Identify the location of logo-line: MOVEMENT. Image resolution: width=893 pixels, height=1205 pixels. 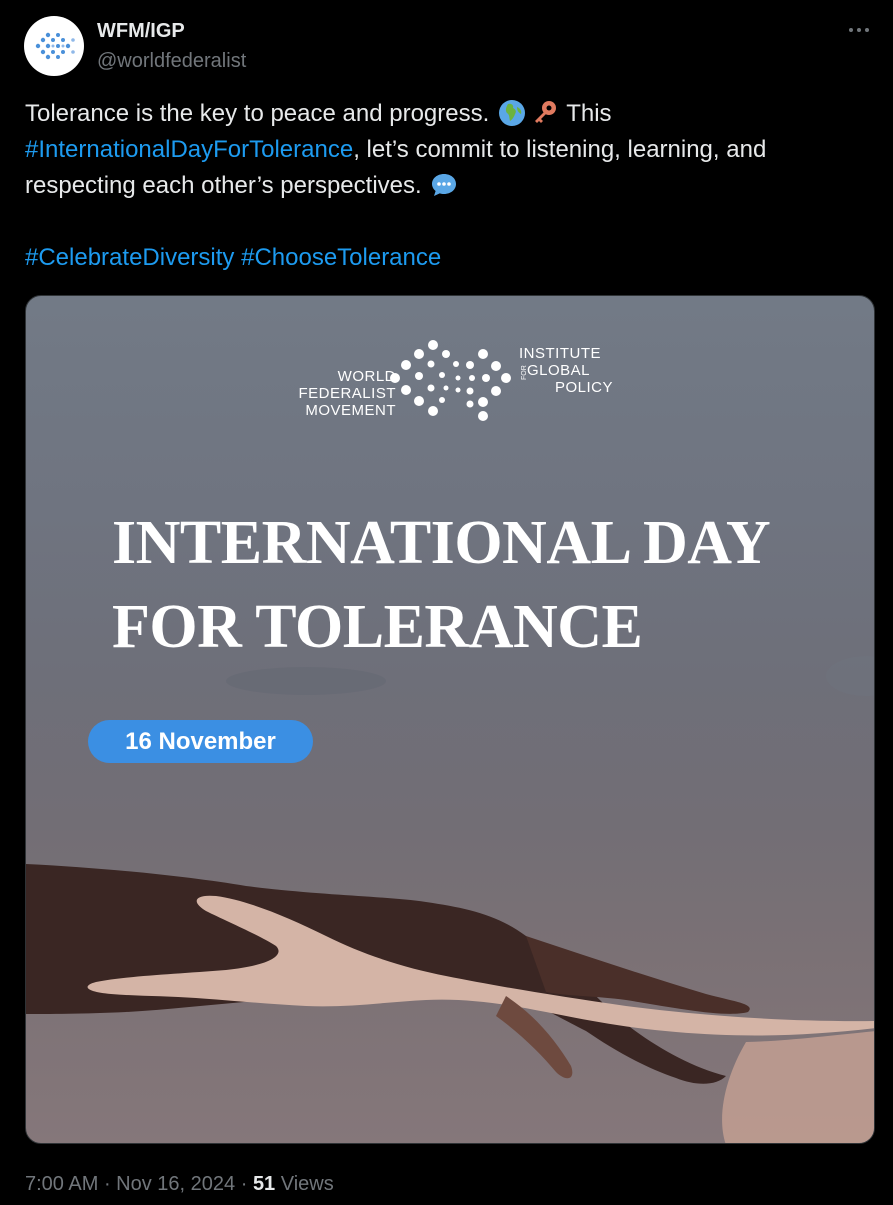
(350, 410).